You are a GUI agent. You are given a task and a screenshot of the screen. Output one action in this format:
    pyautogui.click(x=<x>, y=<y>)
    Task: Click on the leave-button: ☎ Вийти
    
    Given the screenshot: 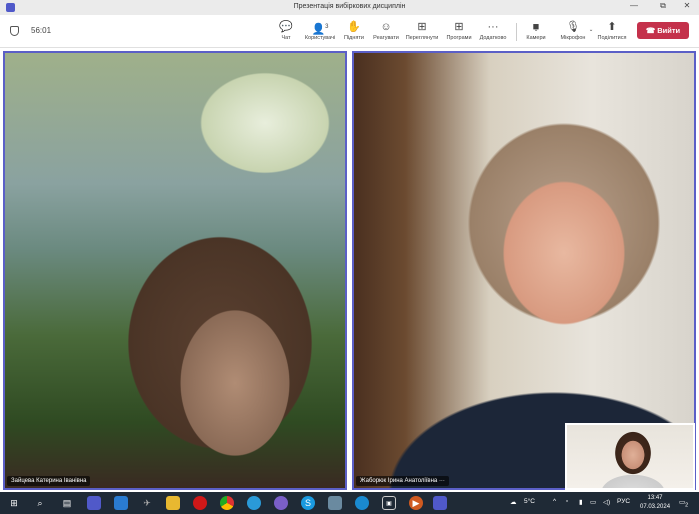 What is the action you would take?
    pyautogui.click(x=663, y=30)
    